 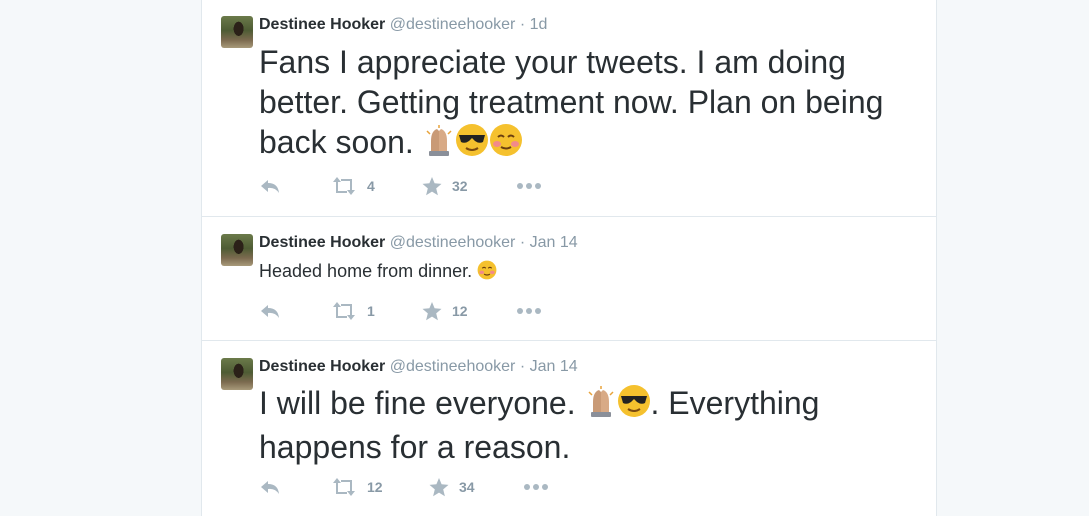 What do you see at coordinates (452, 487) in the screenshot?
I see `favorite-button: 34` at bounding box center [452, 487].